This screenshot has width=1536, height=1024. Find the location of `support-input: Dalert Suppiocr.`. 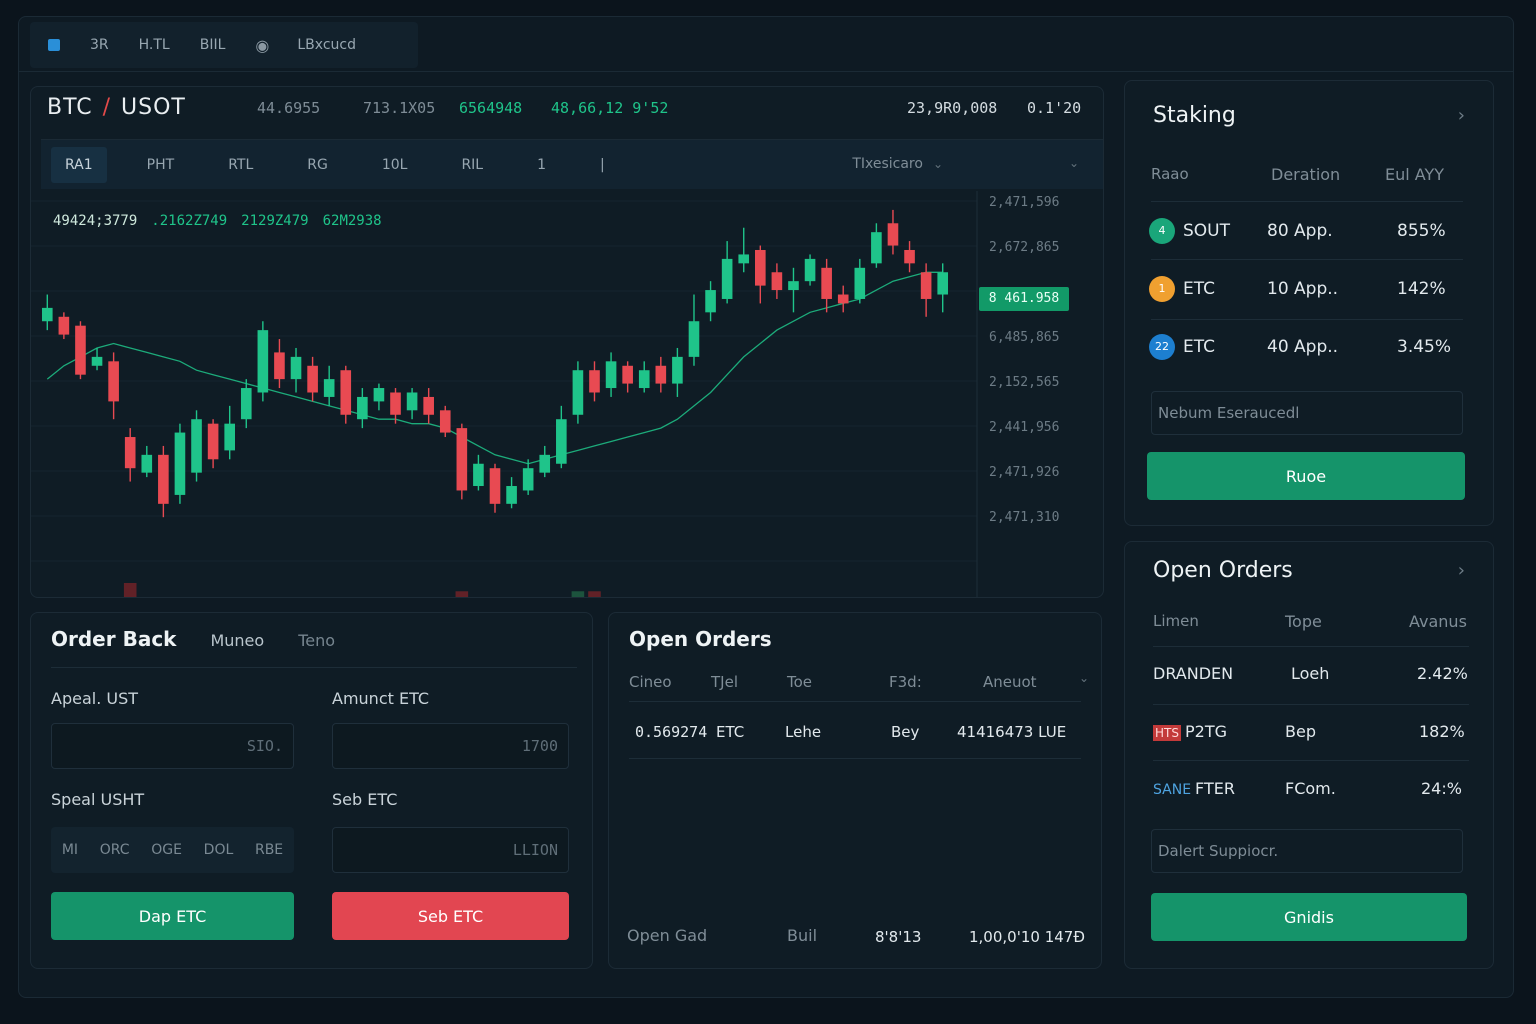

support-input: Dalert Suppiocr. is located at coordinates (1307, 851).